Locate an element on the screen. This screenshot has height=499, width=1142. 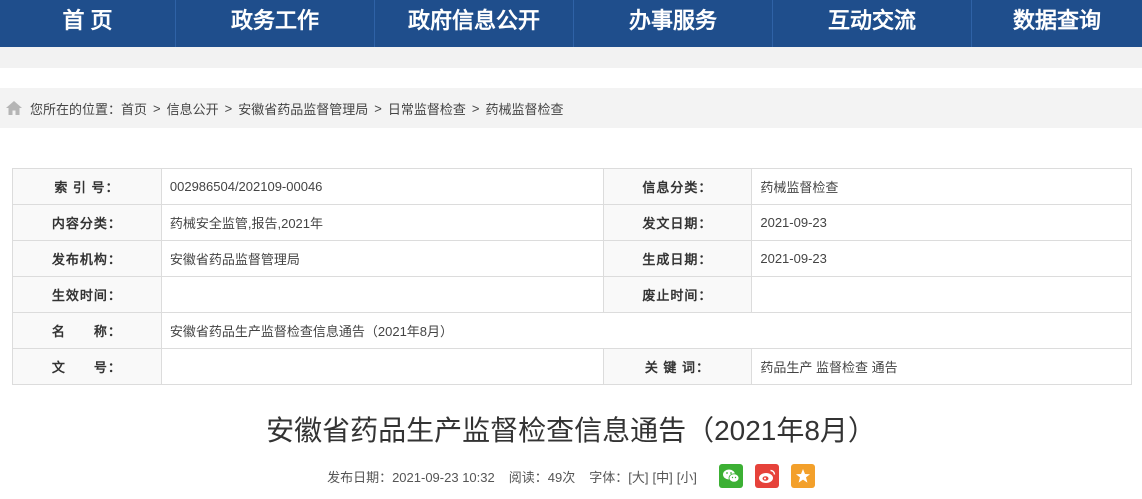
article-title: 安徽省药品生产监督检查信息通告（2021年8月） is located at coordinates (571, 430).